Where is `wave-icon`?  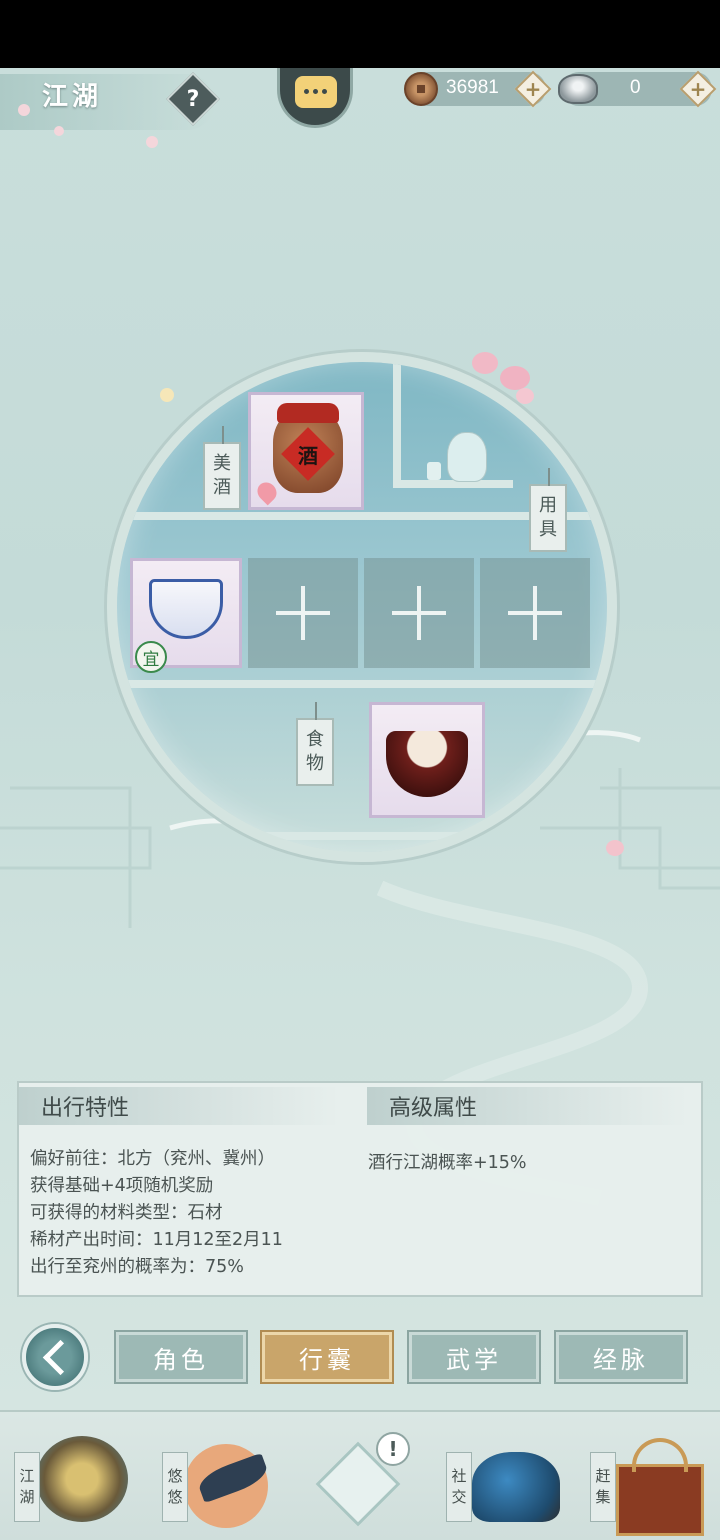 wave-icon is located at coordinates (516, 1487).